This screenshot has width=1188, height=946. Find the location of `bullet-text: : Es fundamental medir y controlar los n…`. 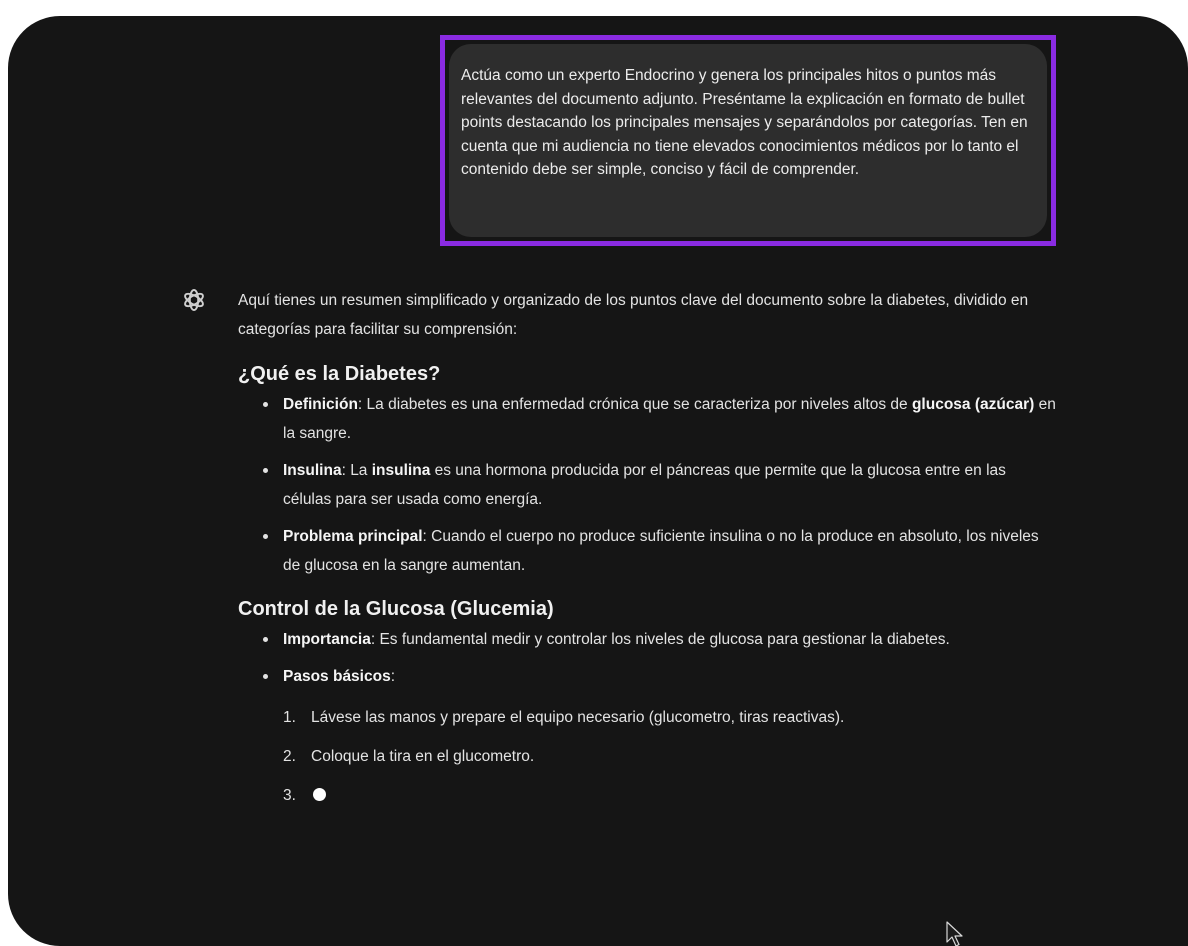

bullet-text: : Es fundamental medir y controlar los n… is located at coordinates (660, 639).